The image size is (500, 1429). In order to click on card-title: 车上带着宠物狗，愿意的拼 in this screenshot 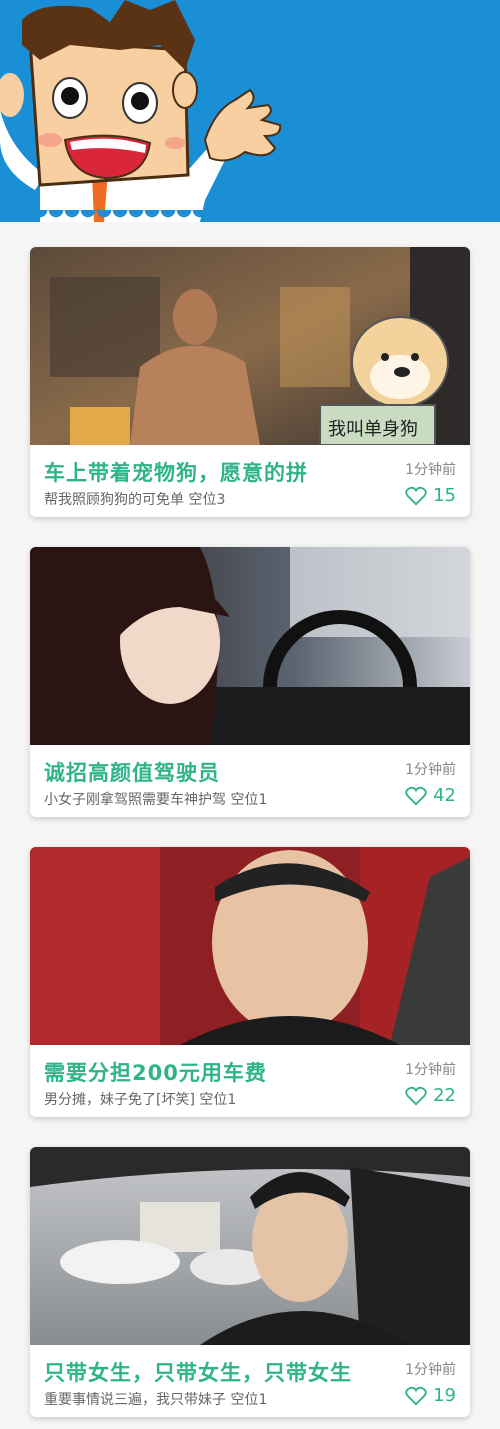, I will do `click(176, 473)`.